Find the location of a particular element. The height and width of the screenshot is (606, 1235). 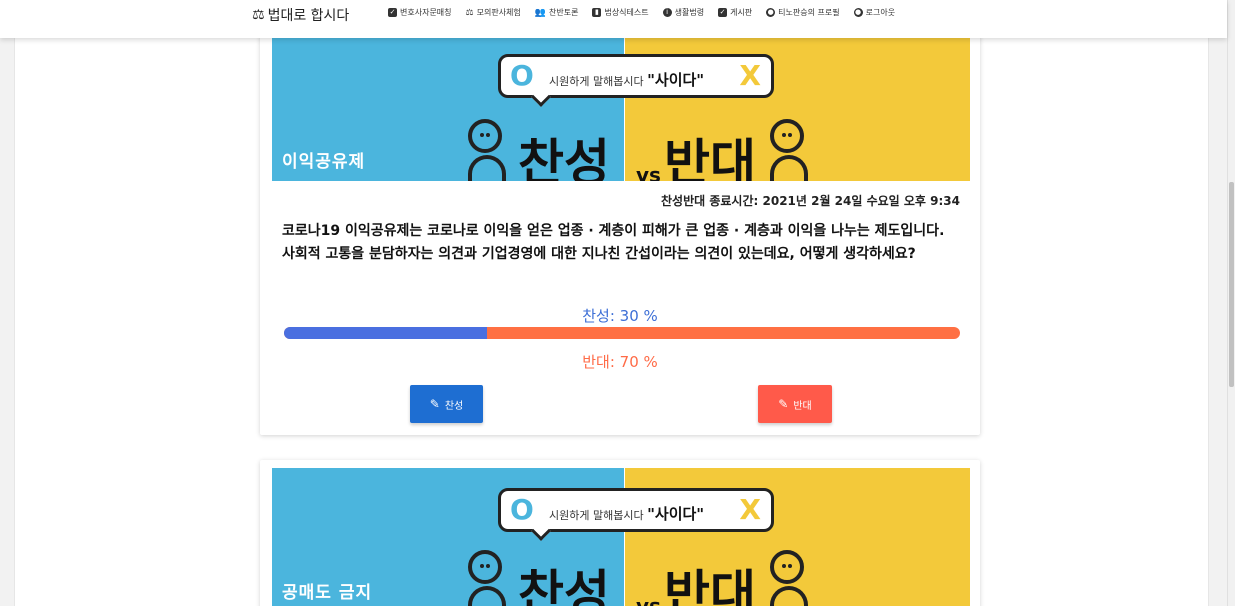

debate-card: O 시원하게 말해봅시다 "사이다" X 공매도 금지 찬성 vs 반대 is located at coordinates (620, 533).